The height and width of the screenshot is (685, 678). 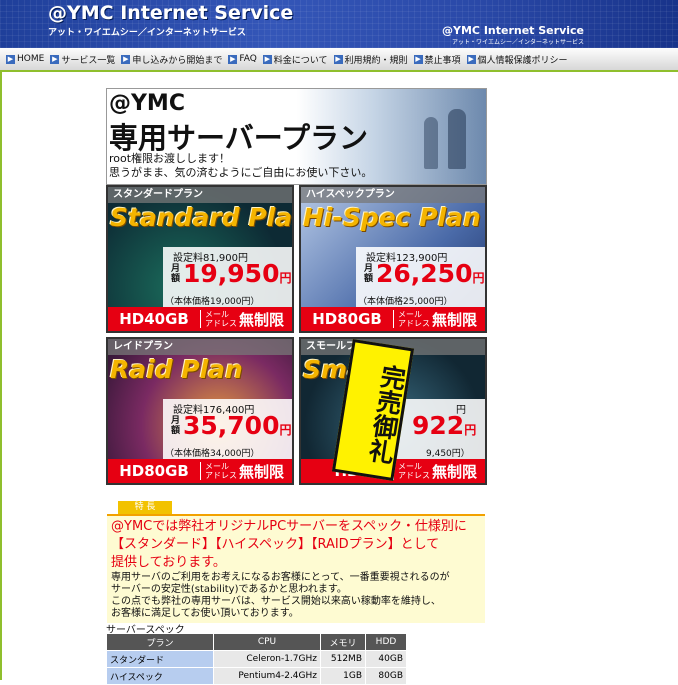 I want to click on table-cell: 40GB, so click(x=386, y=659).